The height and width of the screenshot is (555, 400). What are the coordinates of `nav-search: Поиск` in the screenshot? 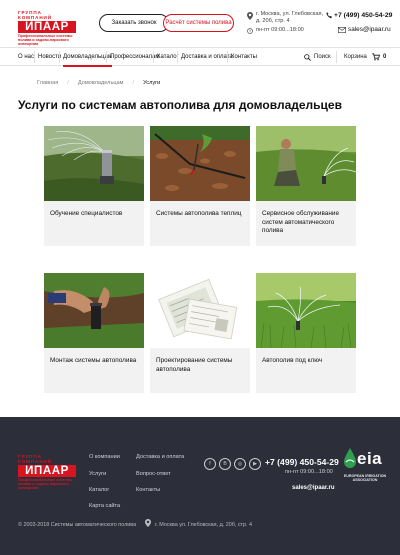 It's located at (317, 57).